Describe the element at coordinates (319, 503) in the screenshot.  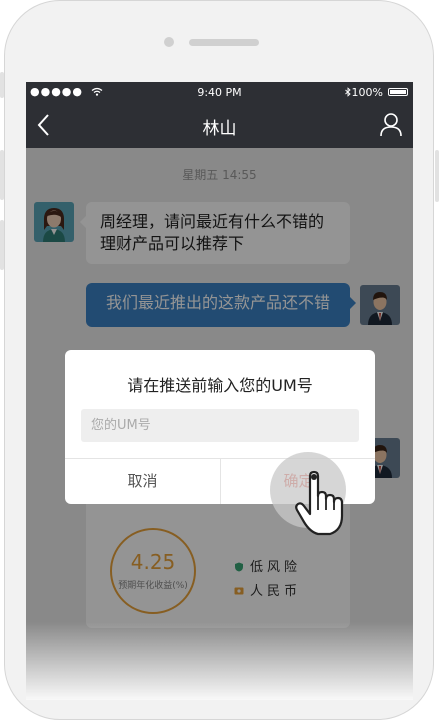
I see `pointer-hand-icon` at that location.